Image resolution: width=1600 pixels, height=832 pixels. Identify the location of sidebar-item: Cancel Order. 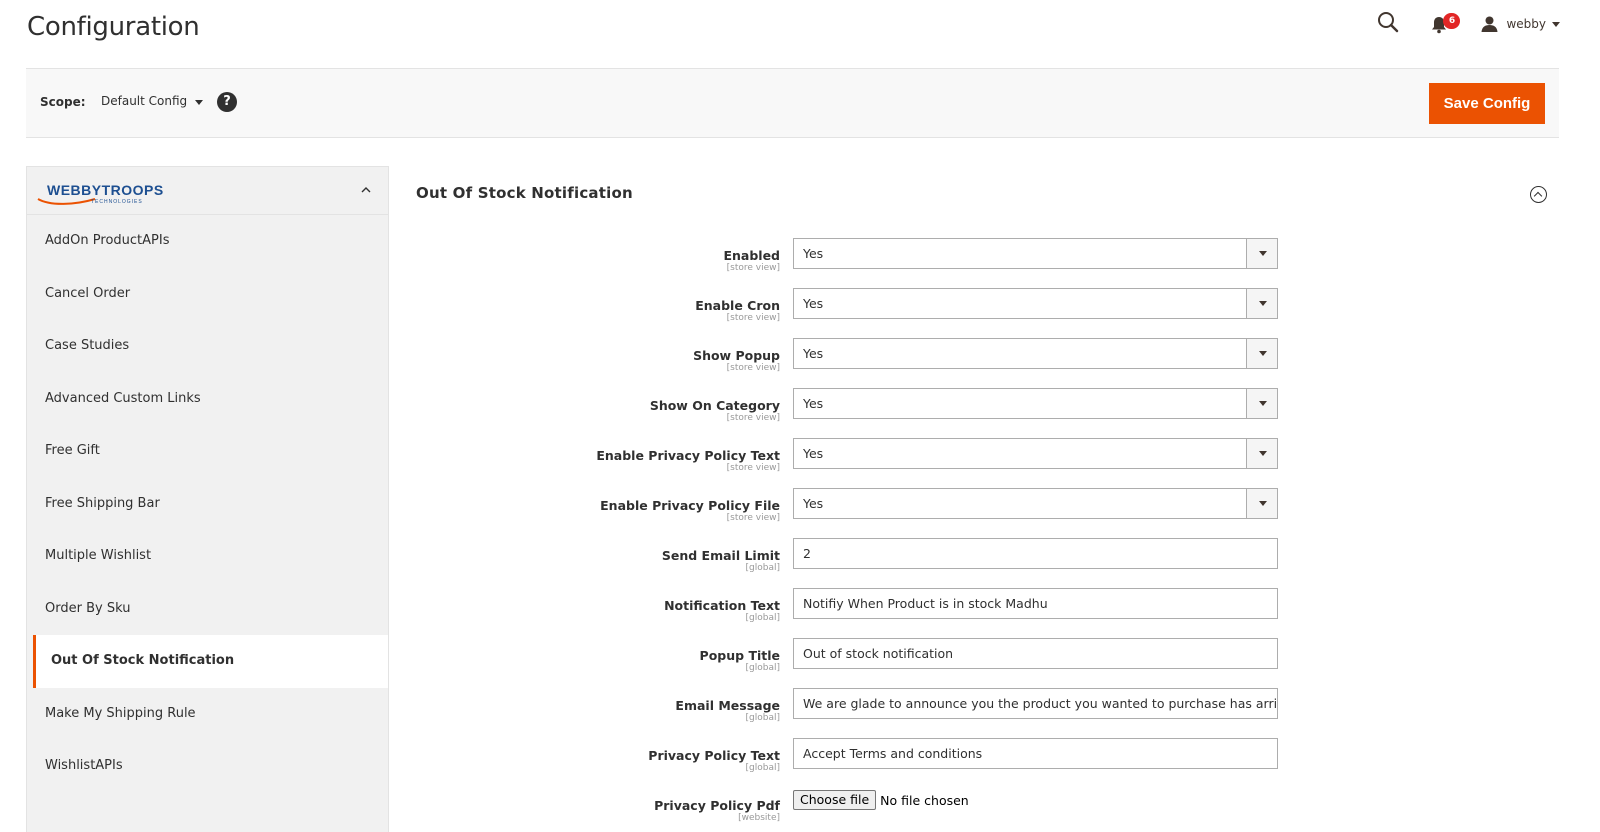
(207, 294).